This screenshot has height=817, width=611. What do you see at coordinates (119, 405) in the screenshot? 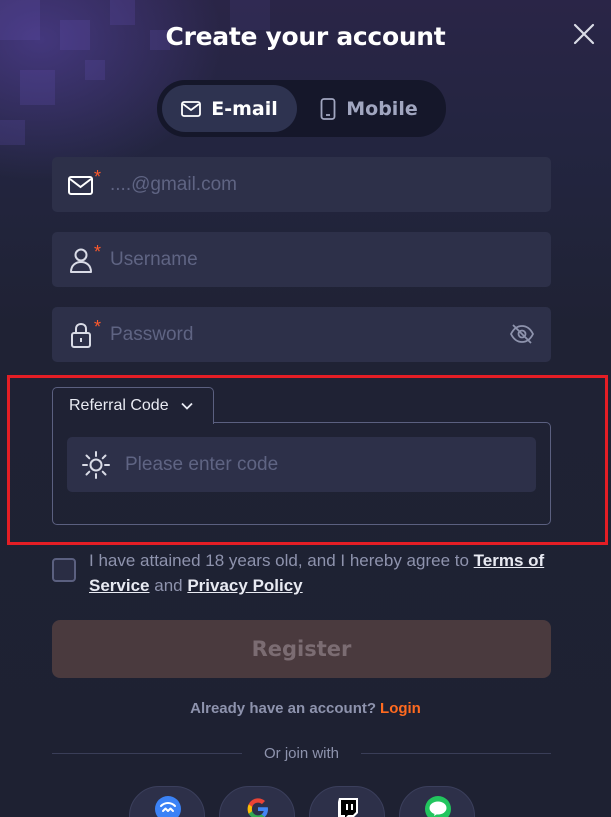
I see `referral-label: Referral Code` at bounding box center [119, 405].